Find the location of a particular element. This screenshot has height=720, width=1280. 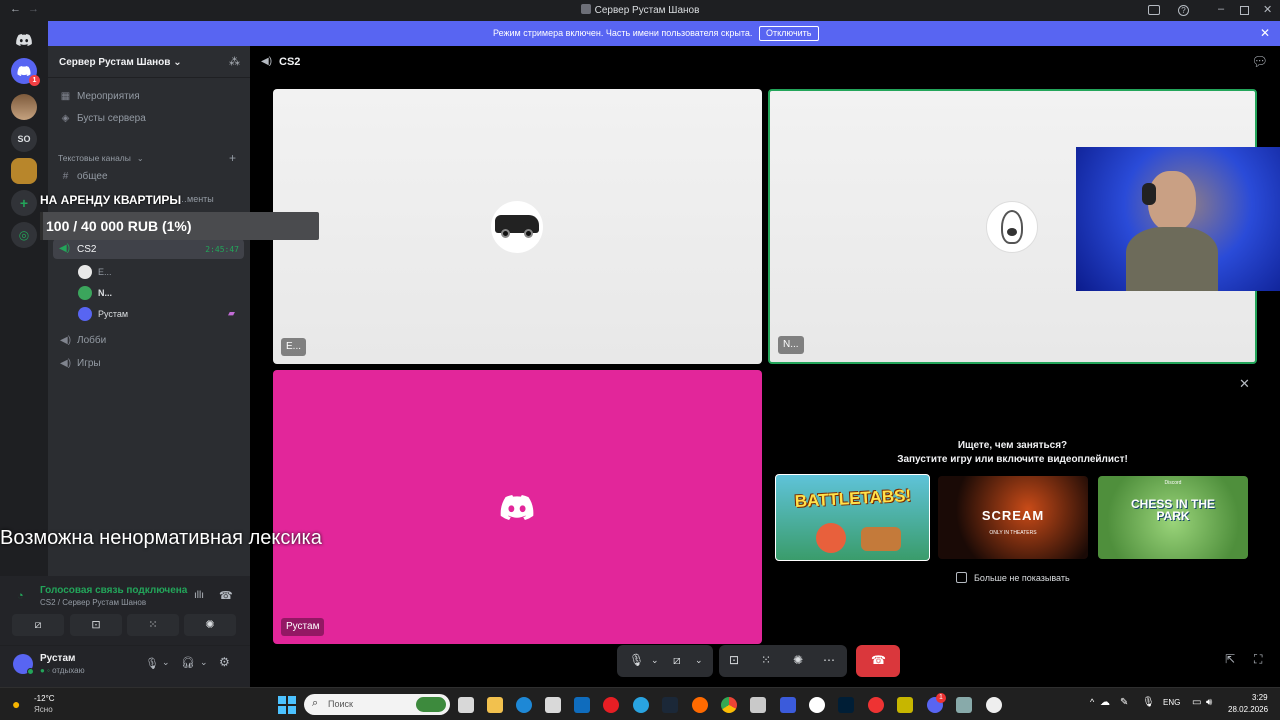

server-so: SO is located at coordinates (24, 139).